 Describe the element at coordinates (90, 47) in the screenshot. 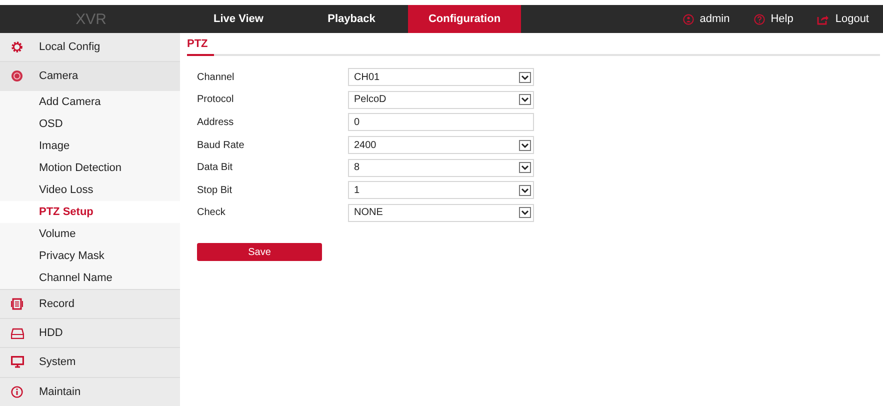

I see `sidebar-group: Local Config` at that location.